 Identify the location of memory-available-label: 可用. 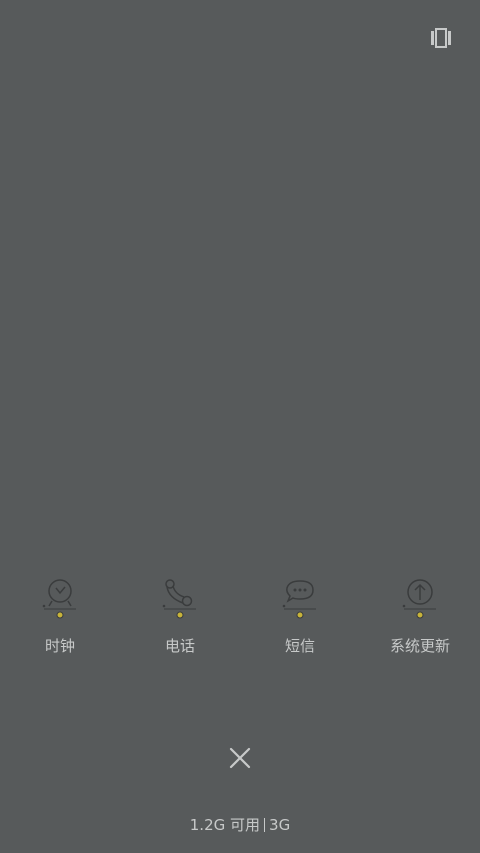
(245, 825).